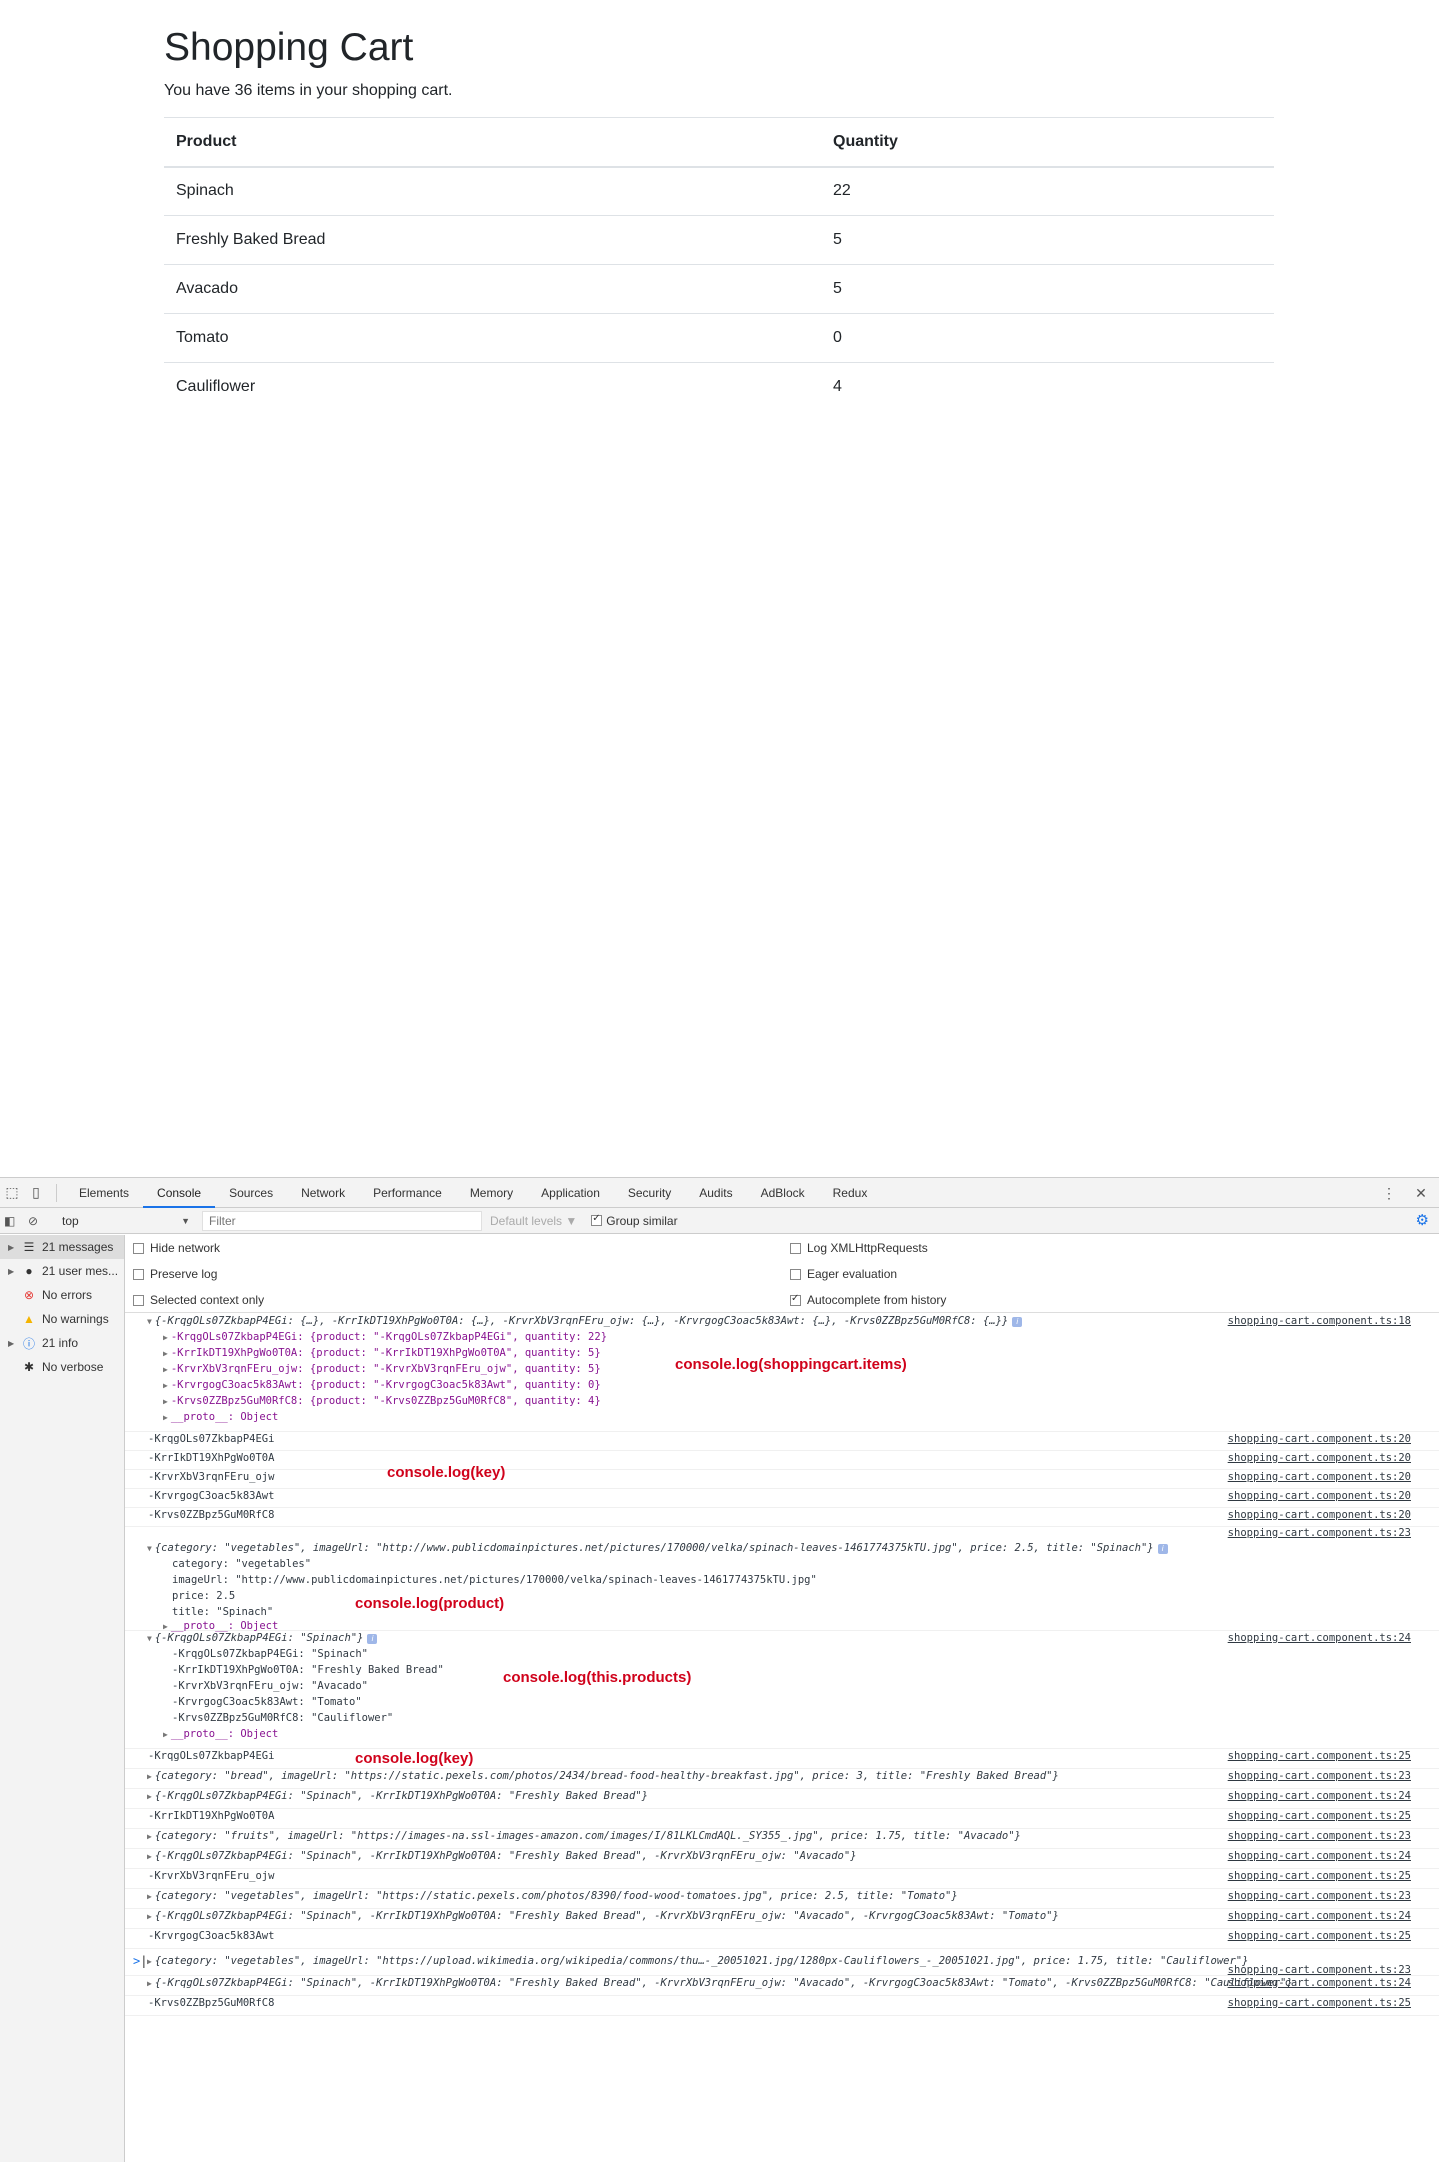 This screenshot has height=2162, width=1439. I want to click on sidebar-item-messages: ▶ ☰ 21 messages, so click(62, 1247).